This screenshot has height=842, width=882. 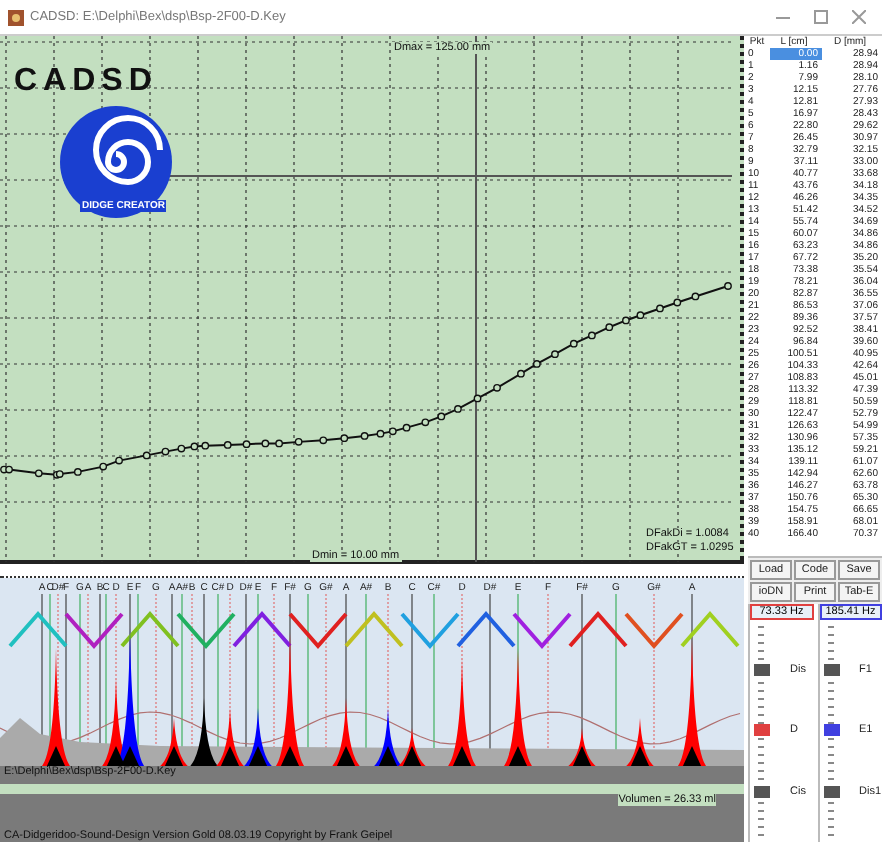 What do you see at coordinates (86, 82) in the screenshot?
I see `logo-title: CADSD` at bounding box center [86, 82].